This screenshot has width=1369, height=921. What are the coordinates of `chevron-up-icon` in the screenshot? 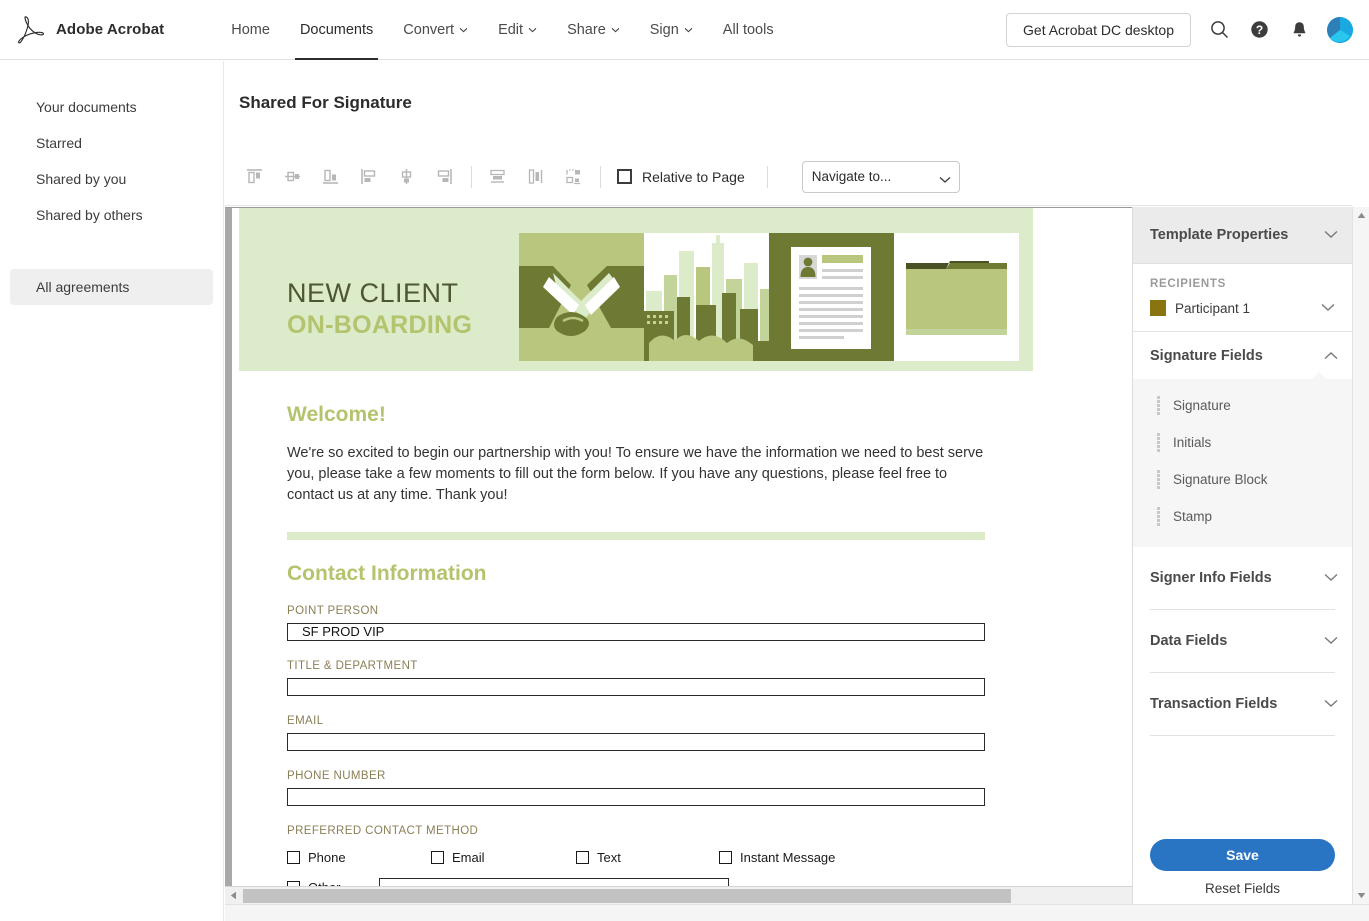 It's located at (1331, 356).